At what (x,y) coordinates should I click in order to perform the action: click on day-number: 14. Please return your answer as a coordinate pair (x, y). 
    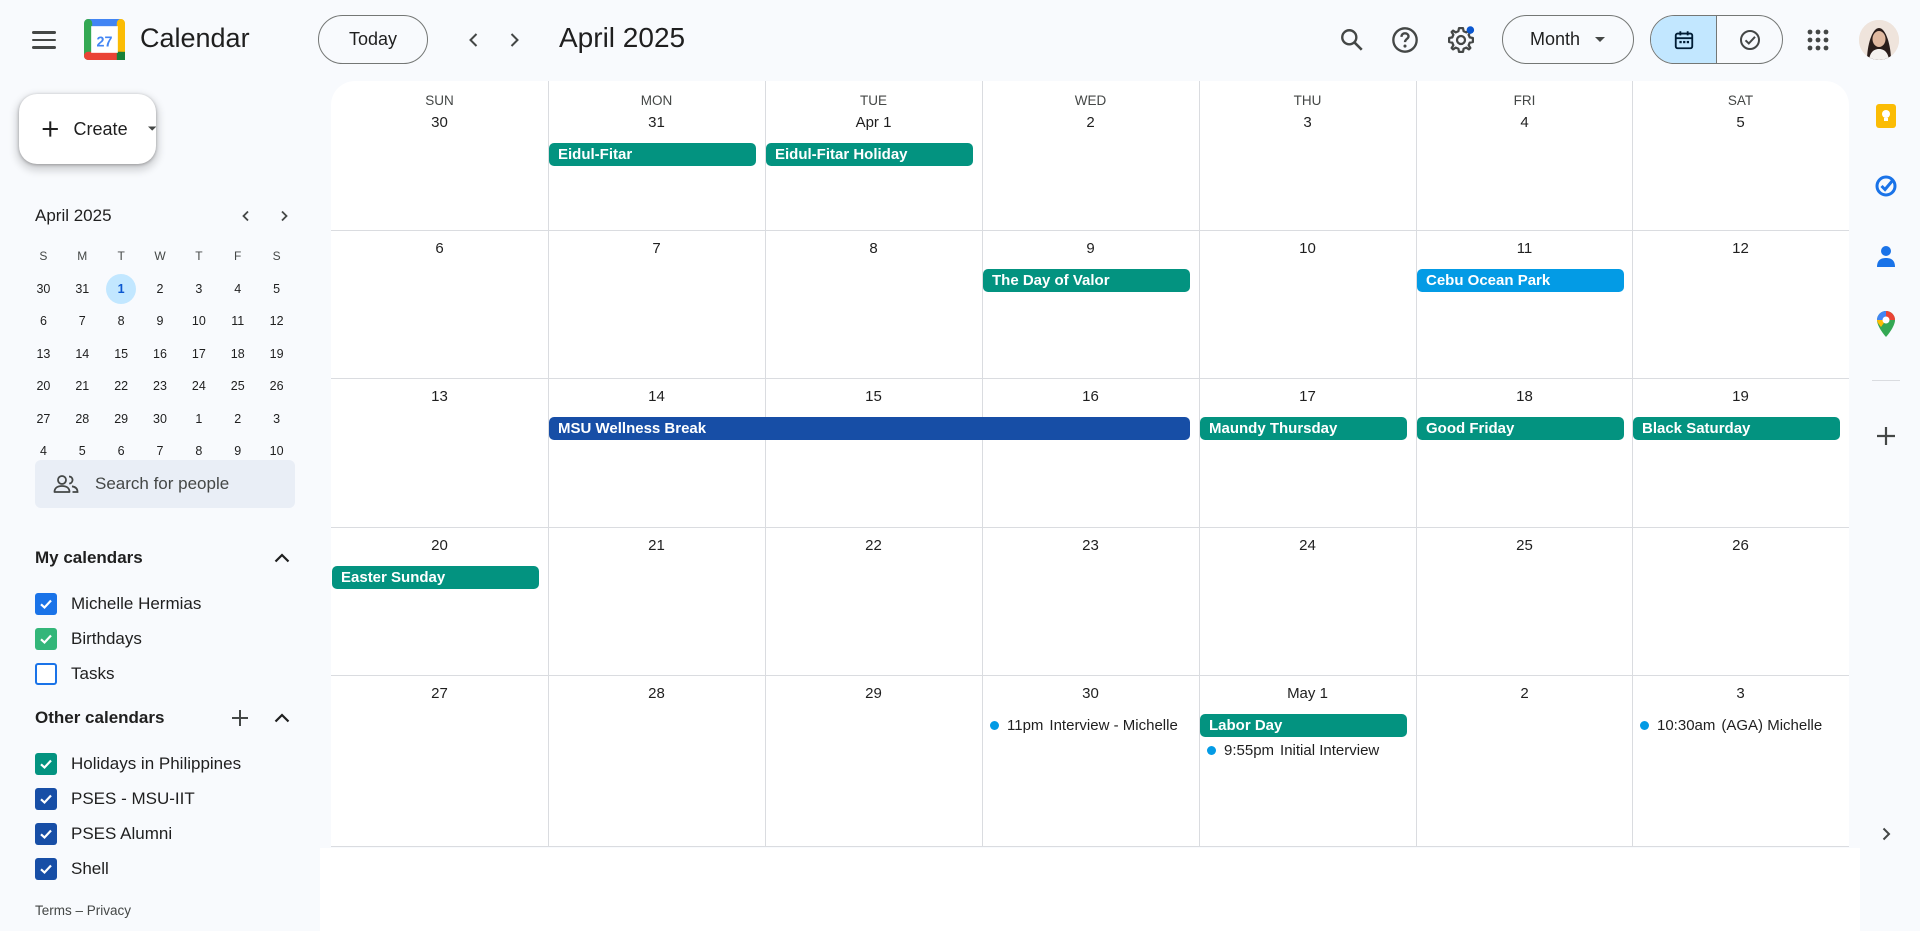
    Looking at the image, I should click on (656, 396).